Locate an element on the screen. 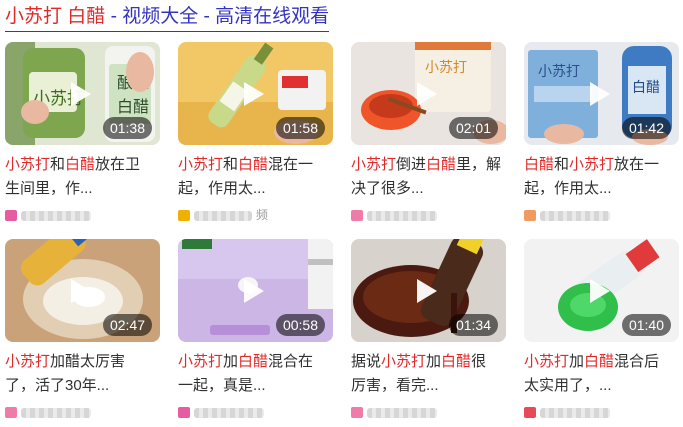 The height and width of the screenshot is (427, 683). source-name: 频 is located at coordinates (262, 215).